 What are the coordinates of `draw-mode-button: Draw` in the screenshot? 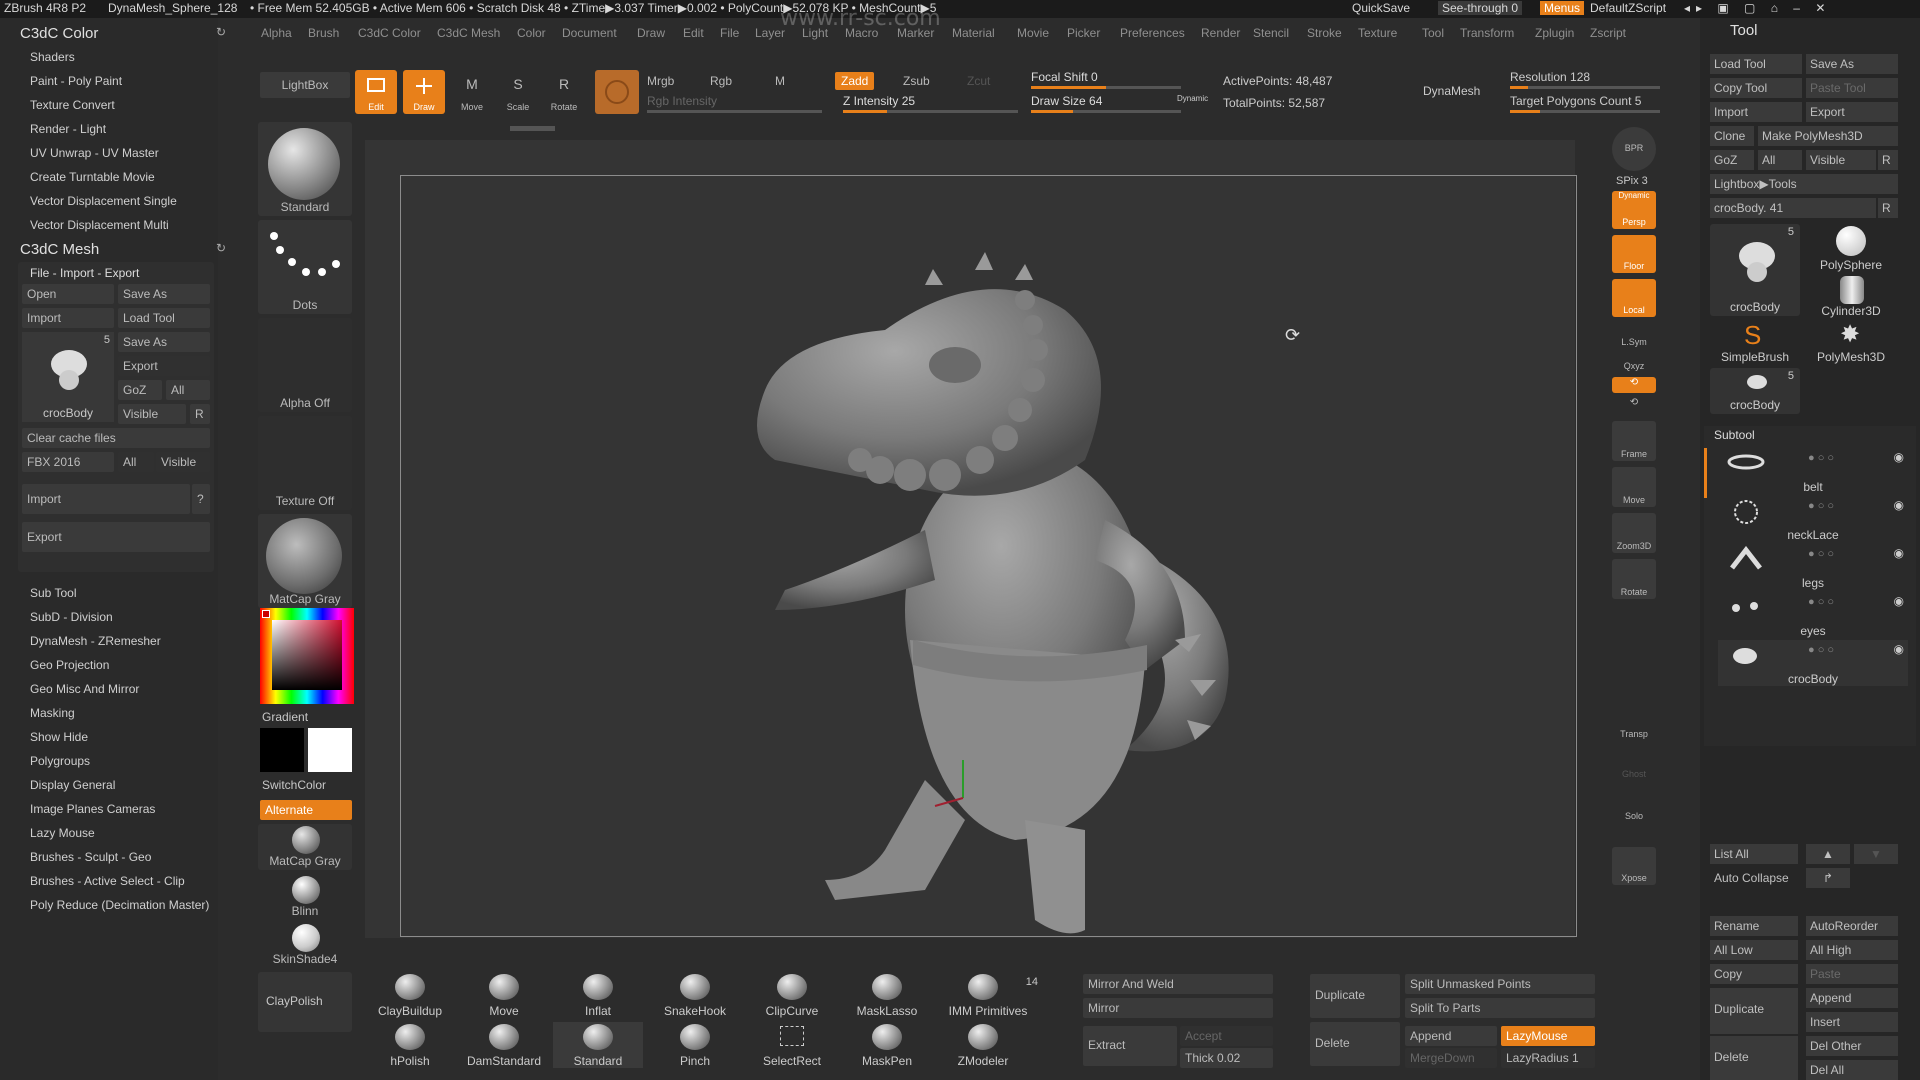 It's located at (424, 92).